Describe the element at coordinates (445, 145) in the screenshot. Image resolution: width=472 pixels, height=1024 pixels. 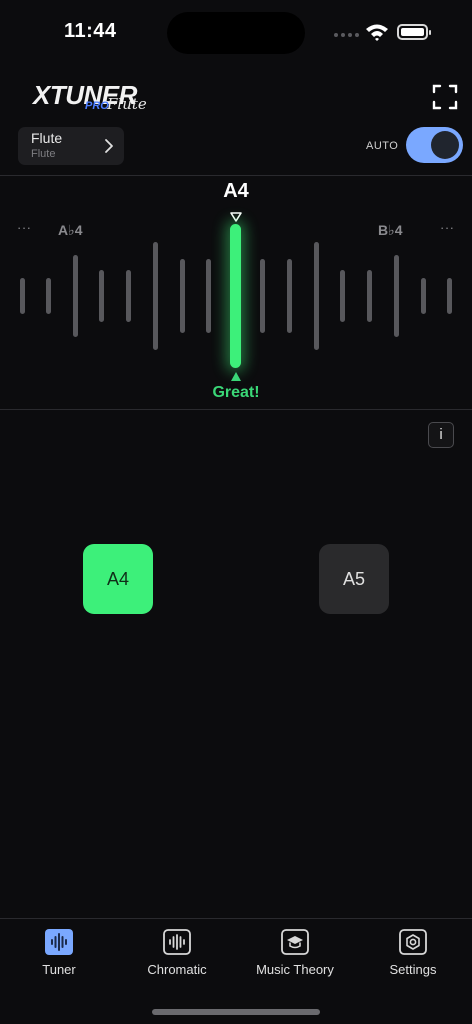
I see `toggle-knob` at that location.